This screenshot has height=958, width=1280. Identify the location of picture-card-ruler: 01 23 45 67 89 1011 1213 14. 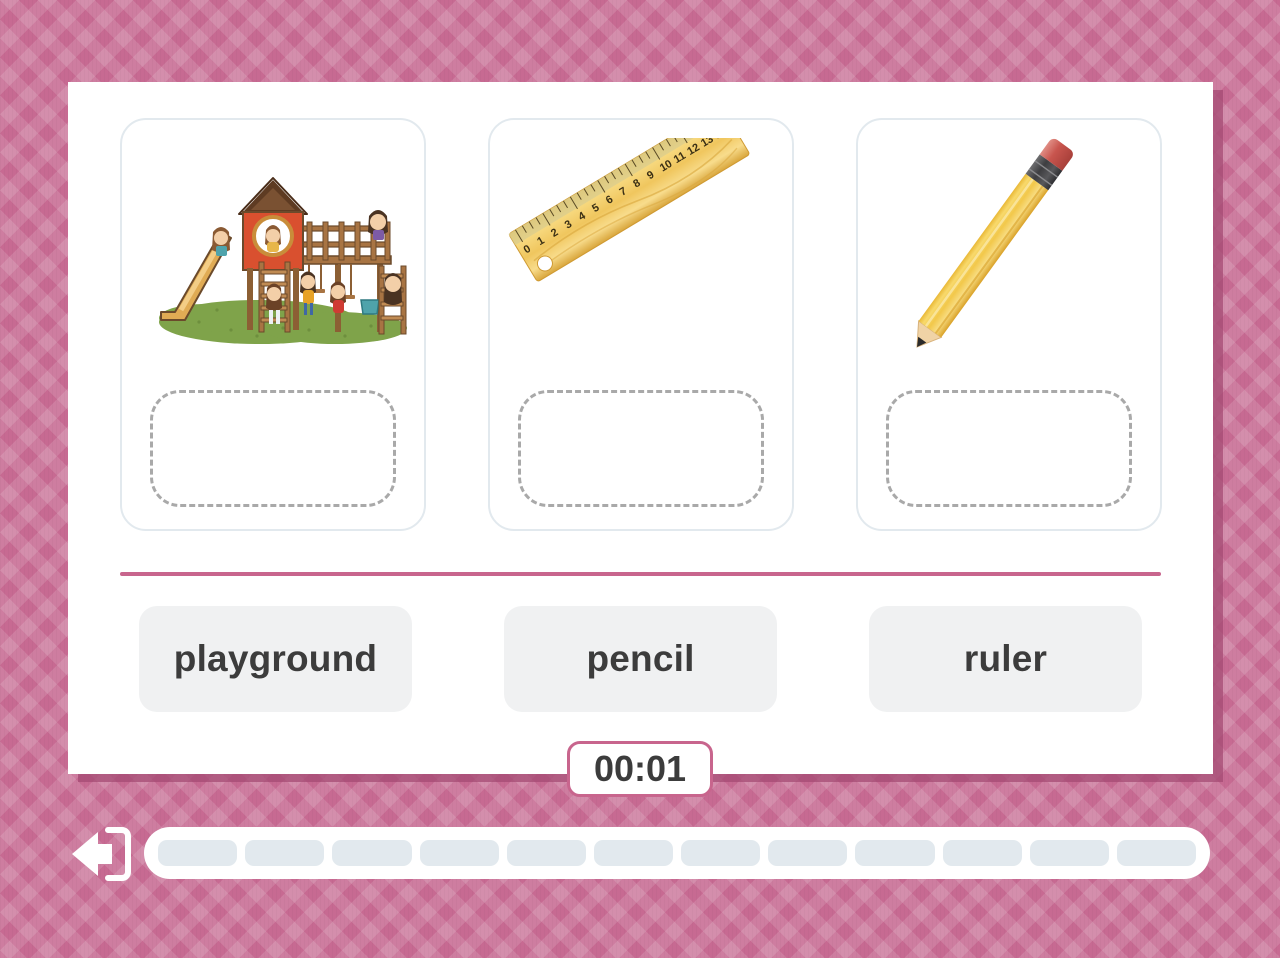
(640, 324).